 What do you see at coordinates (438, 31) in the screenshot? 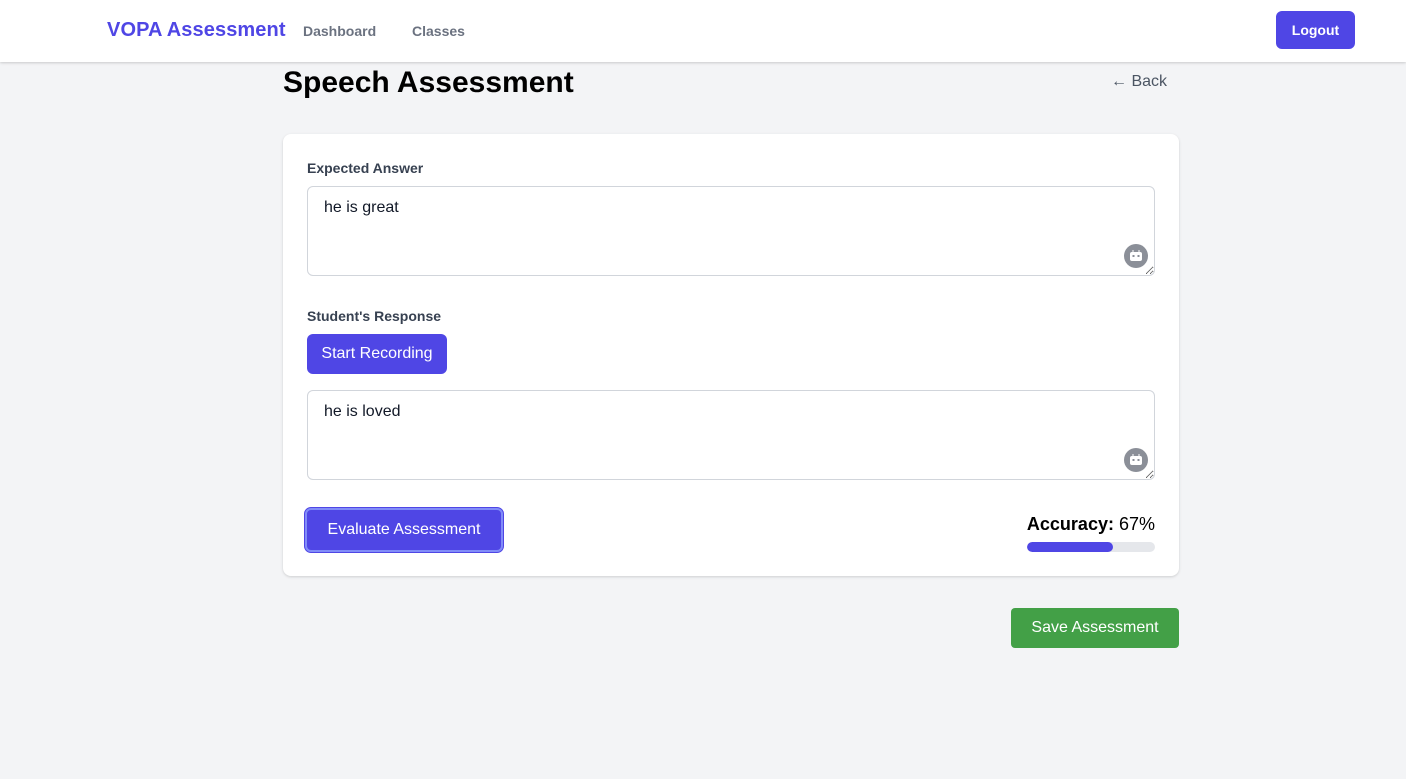
I see `nav-link-classes: Classes` at bounding box center [438, 31].